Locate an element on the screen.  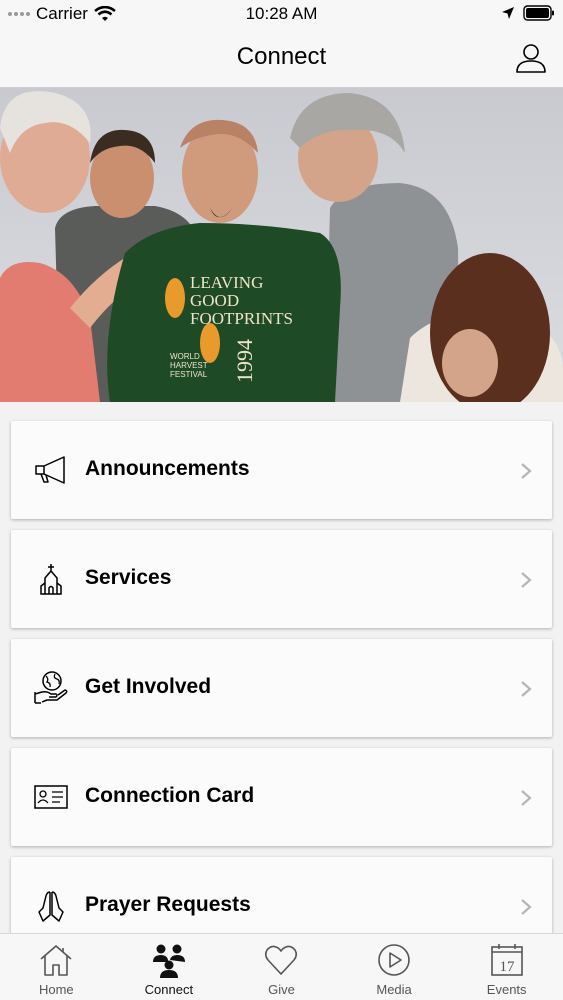
svg-text: HARVEST is located at coordinates (189, 365).